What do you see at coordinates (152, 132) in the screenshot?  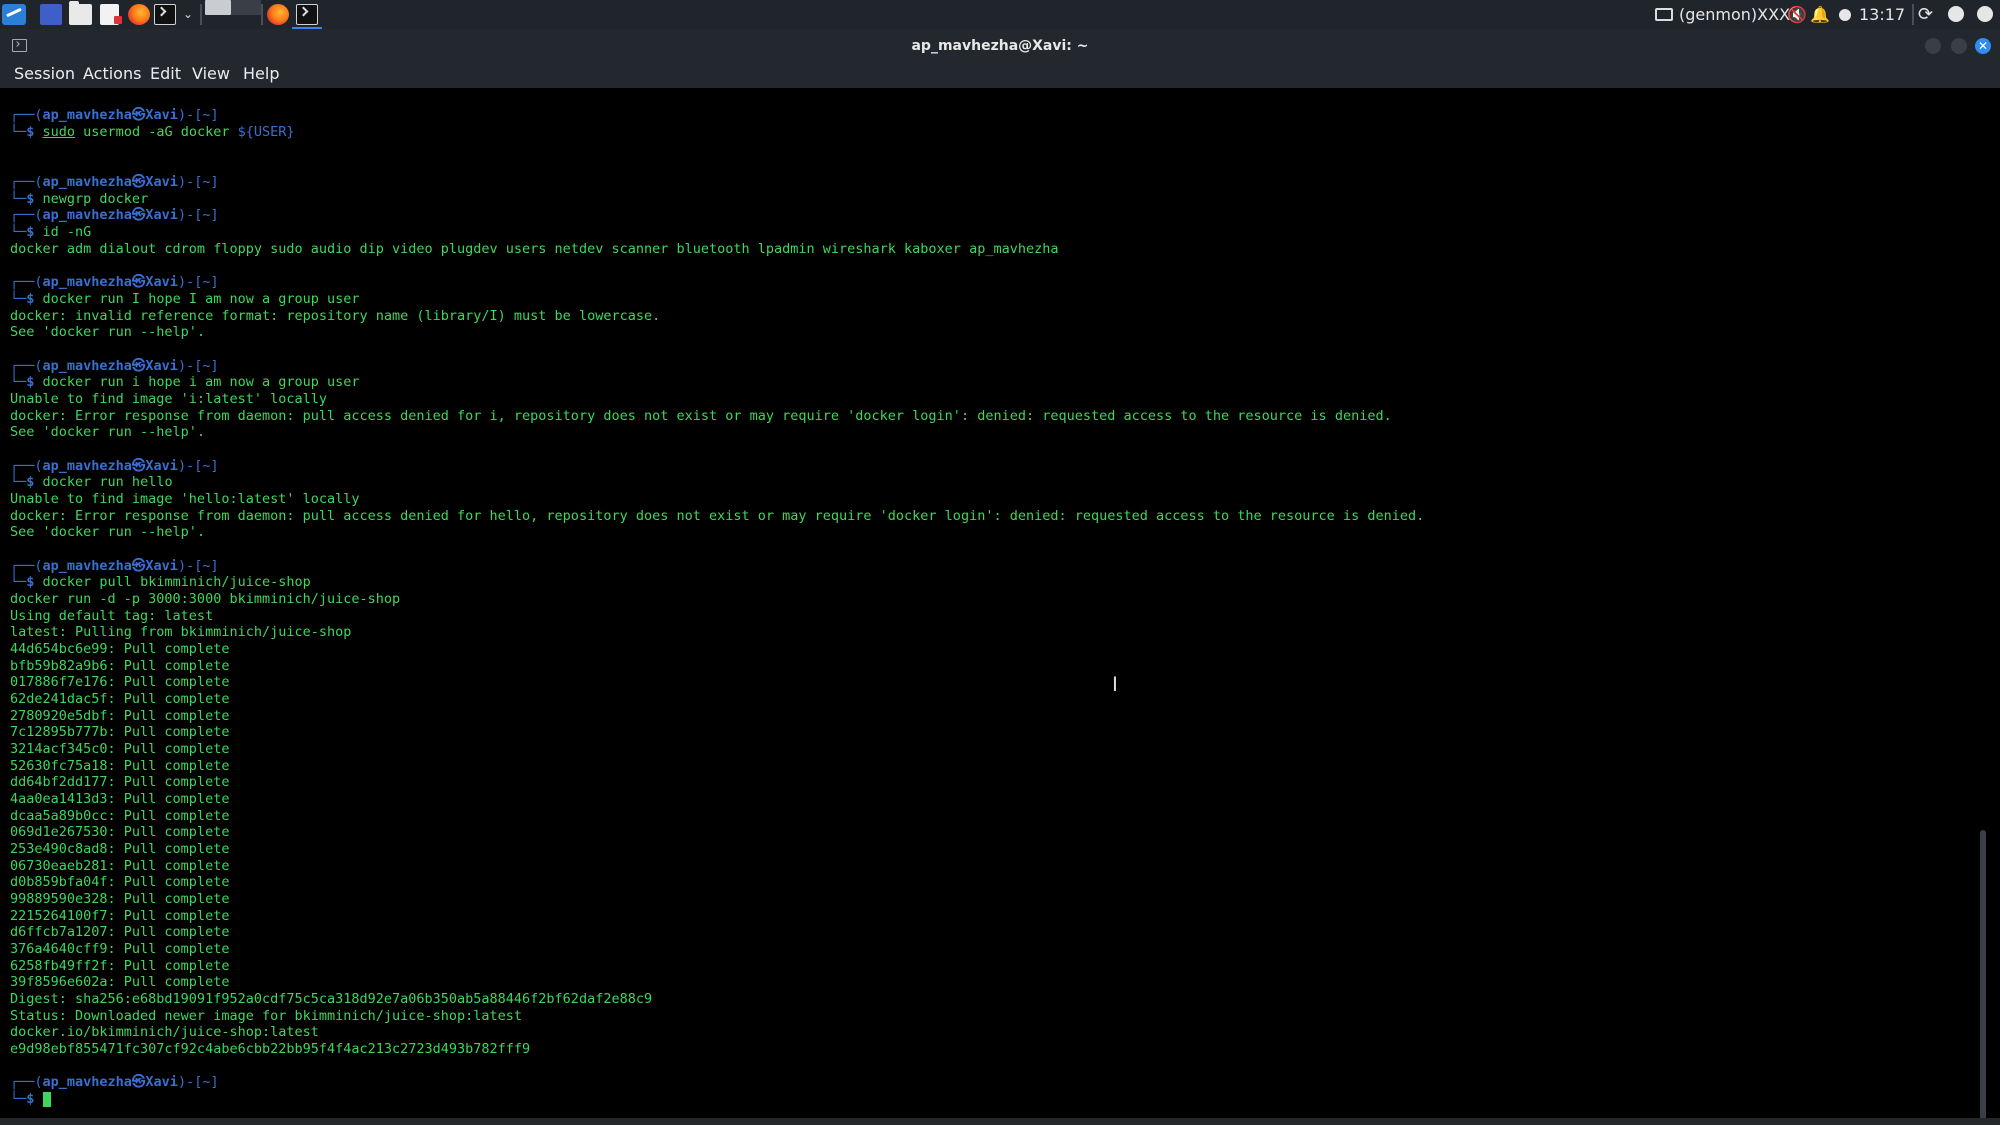 I see `command-line: └─$ sudo usermod -aG docker ${USER}` at bounding box center [152, 132].